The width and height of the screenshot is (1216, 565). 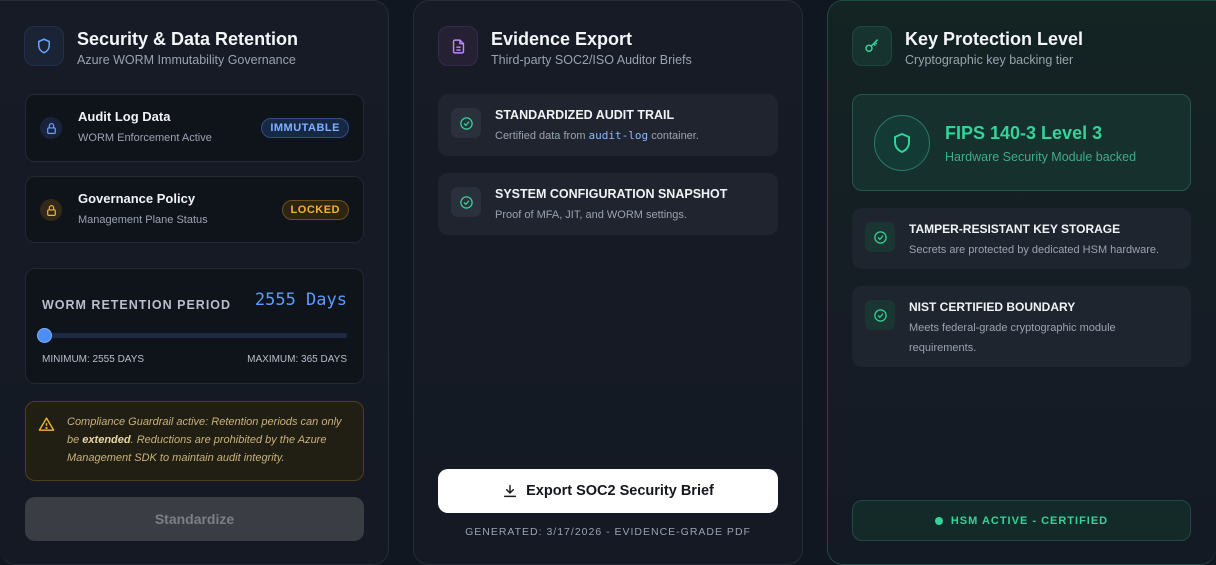 What do you see at coordinates (106, 440) in the screenshot?
I see `warning-emphasis: extended` at bounding box center [106, 440].